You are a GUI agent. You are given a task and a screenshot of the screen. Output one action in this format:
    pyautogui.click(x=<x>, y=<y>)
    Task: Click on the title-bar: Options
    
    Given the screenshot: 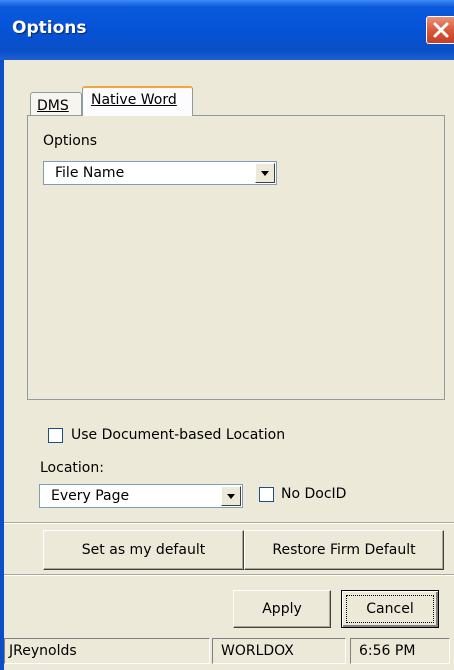 What is the action you would take?
    pyautogui.click(x=227, y=30)
    